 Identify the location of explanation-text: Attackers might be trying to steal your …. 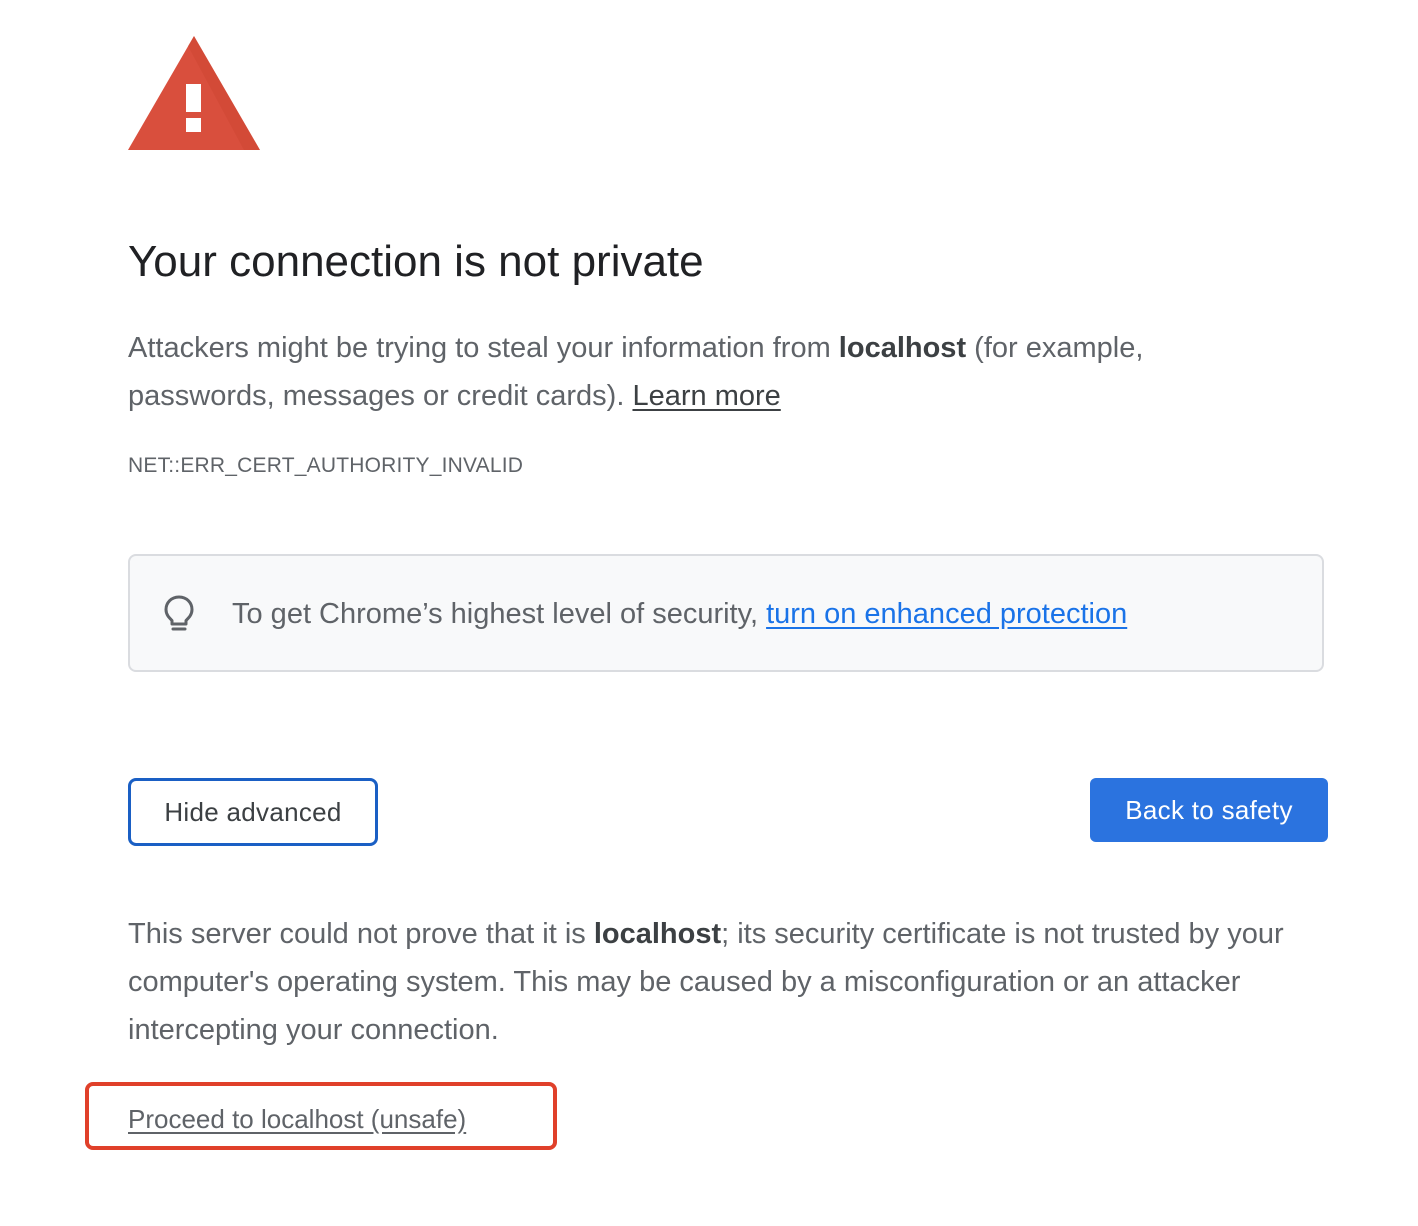
(688, 372).